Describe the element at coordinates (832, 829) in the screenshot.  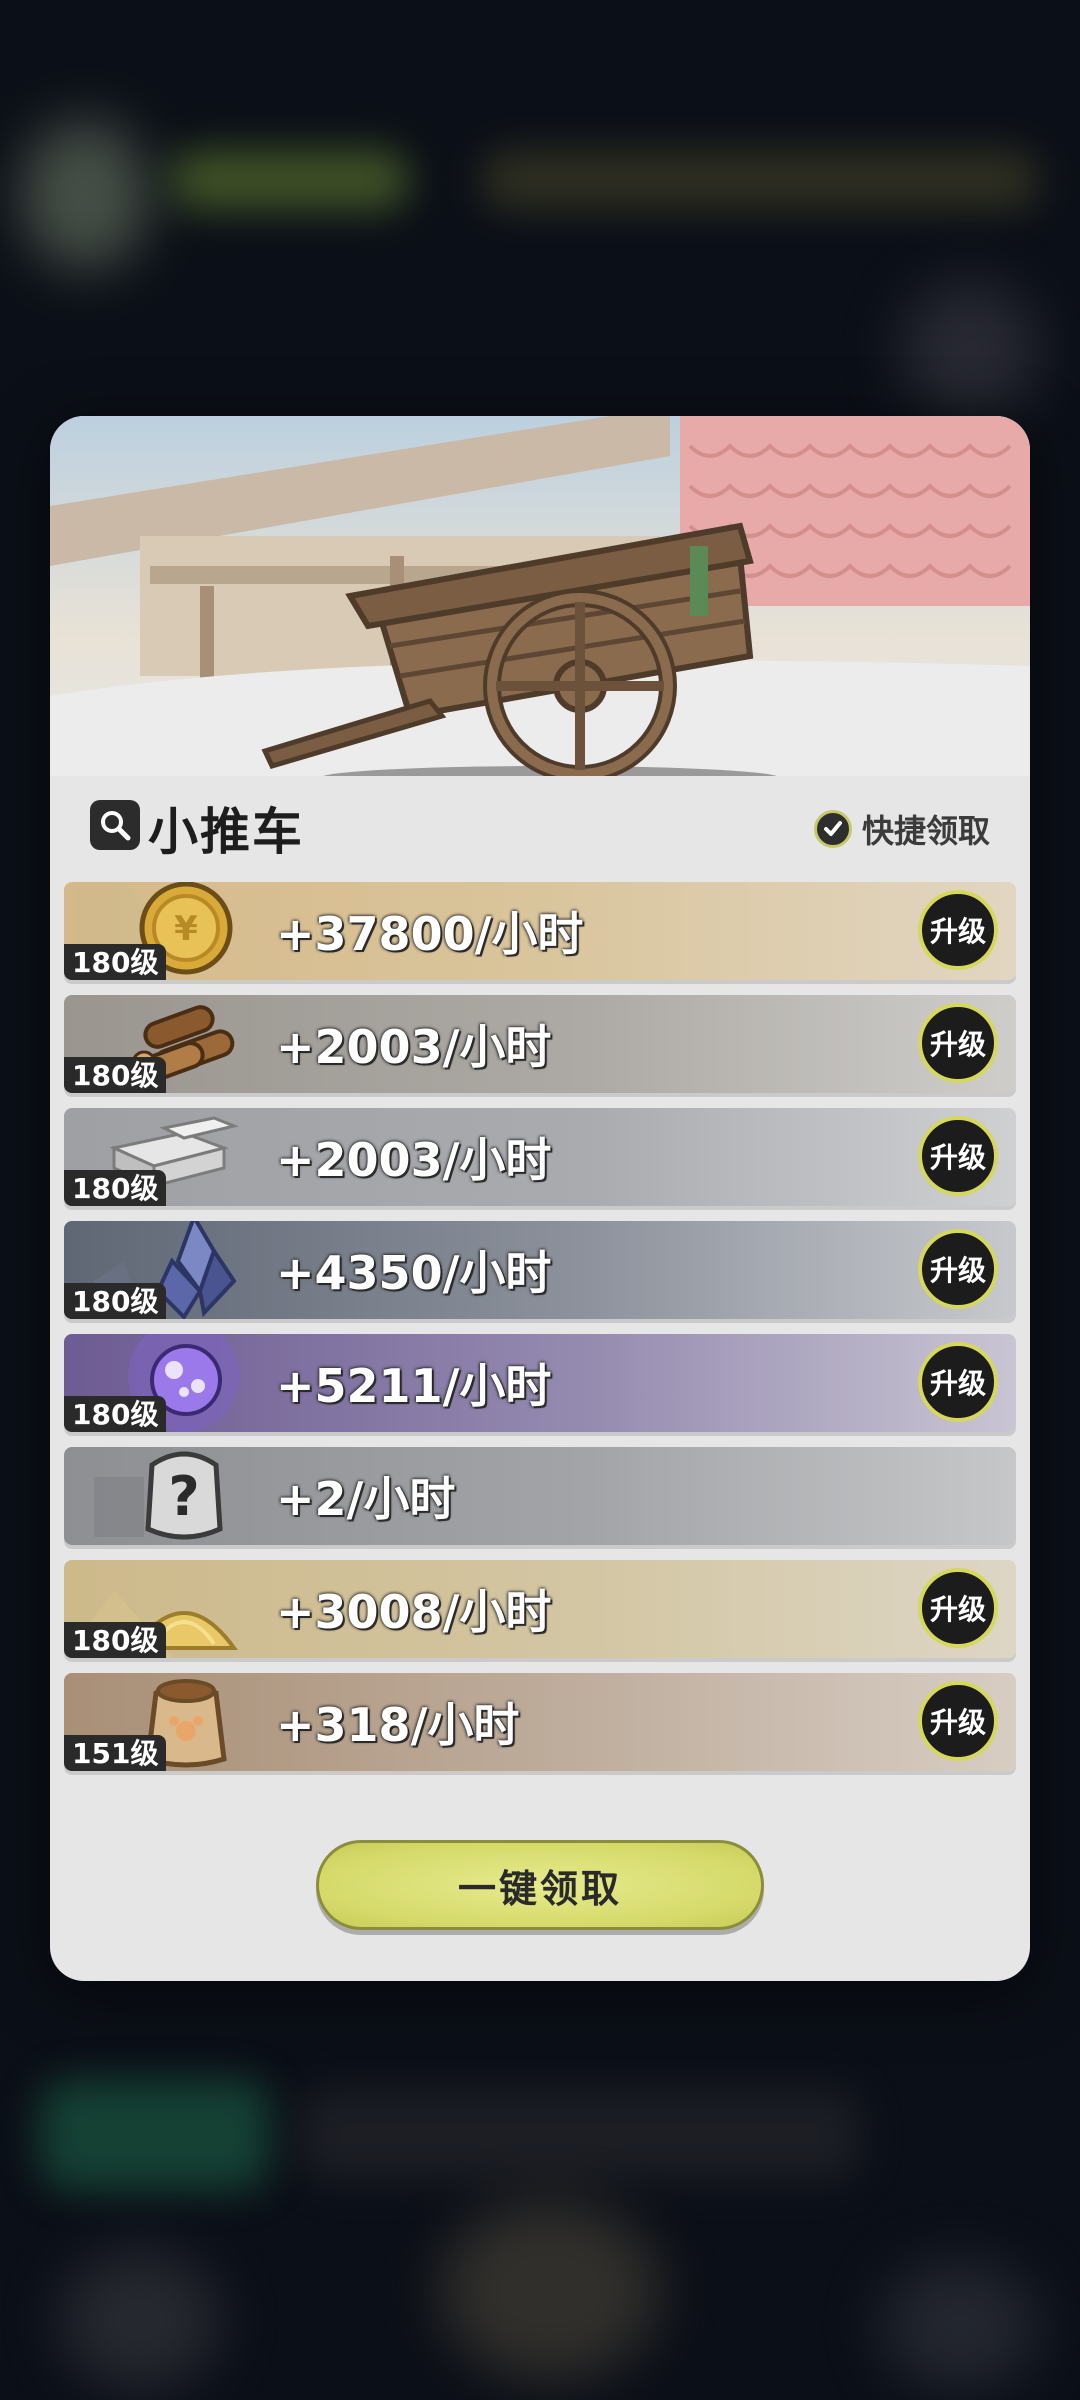
I see `check-icon` at that location.